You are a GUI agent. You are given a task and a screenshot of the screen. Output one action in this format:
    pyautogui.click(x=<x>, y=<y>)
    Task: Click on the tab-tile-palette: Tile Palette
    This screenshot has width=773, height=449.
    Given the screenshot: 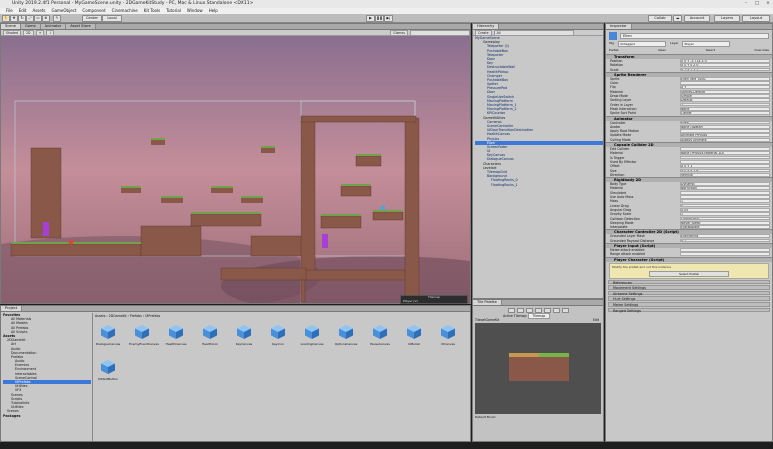 What is the action you would take?
    pyautogui.click(x=487, y=302)
    